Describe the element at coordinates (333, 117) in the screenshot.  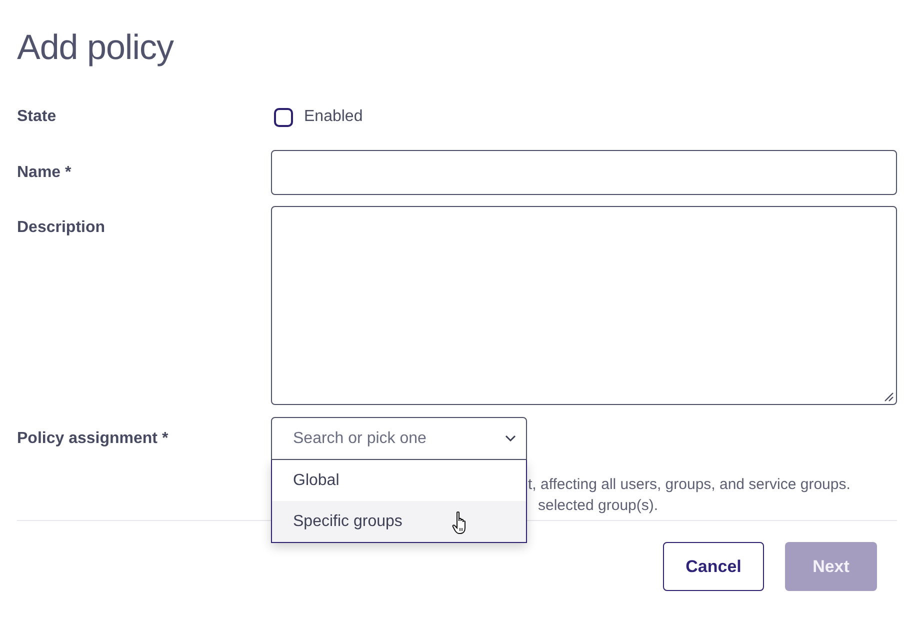
I see `checkbox-label: Enabled` at that location.